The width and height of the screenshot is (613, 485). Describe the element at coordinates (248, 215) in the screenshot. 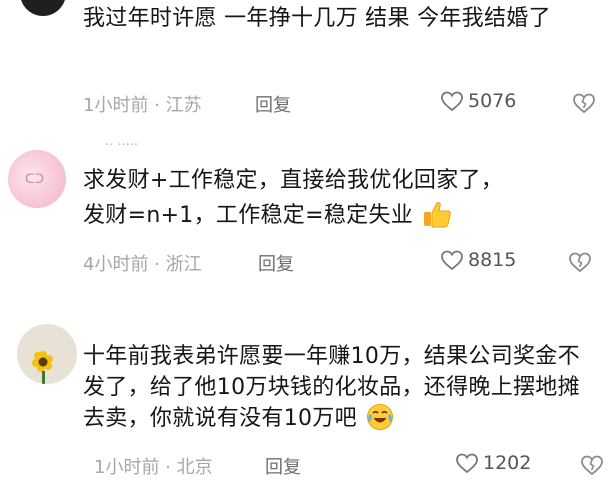

I see `comment-text-line-2-content: 发财=n+1，工作稳定=稳定失业` at that location.